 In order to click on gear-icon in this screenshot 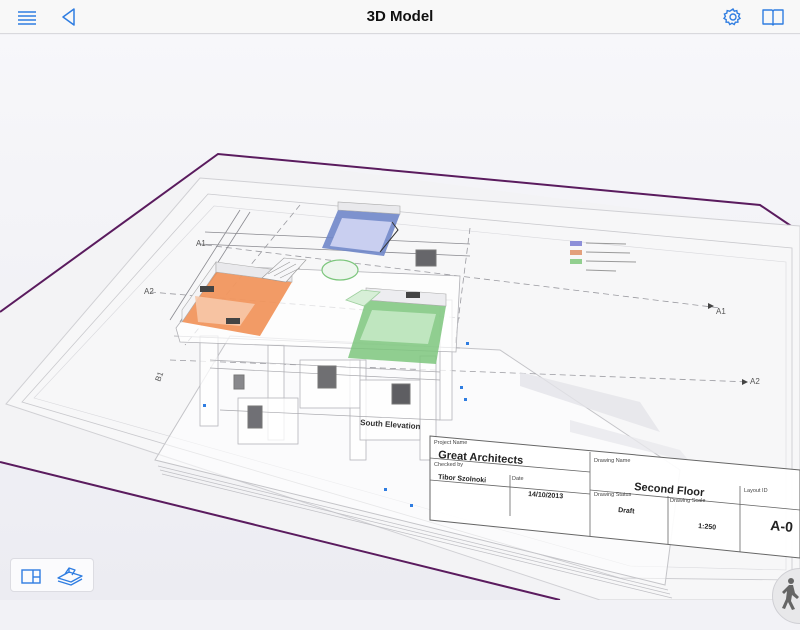, I will do `click(733, 17)`.